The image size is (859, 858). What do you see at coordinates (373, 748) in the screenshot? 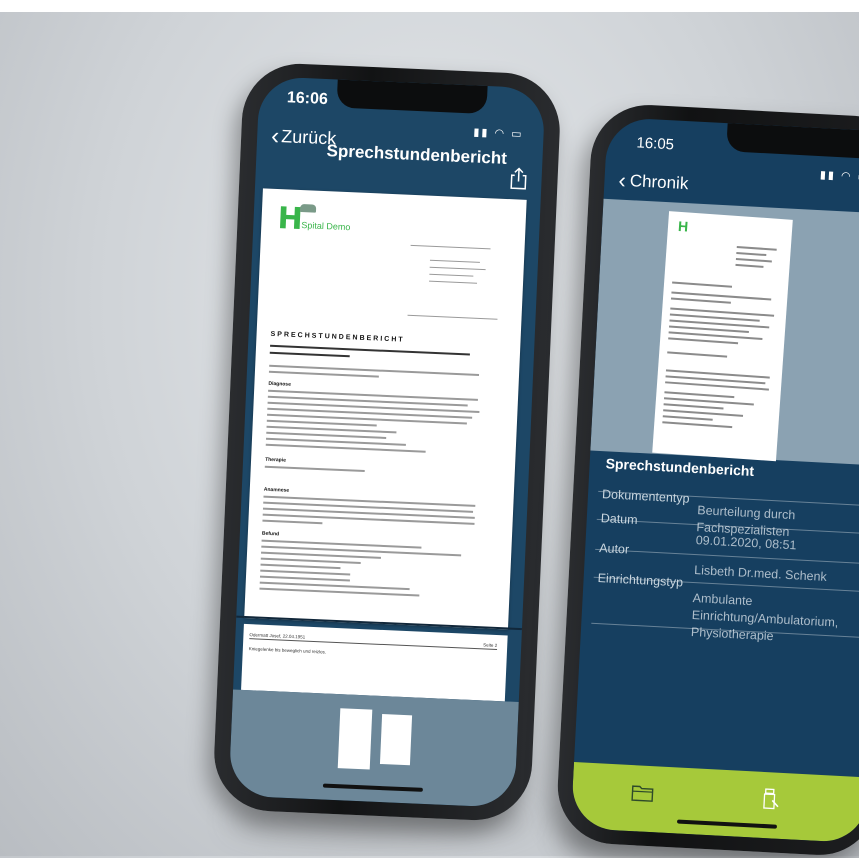
I see `page-thumbnails` at bounding box center [373, 748].